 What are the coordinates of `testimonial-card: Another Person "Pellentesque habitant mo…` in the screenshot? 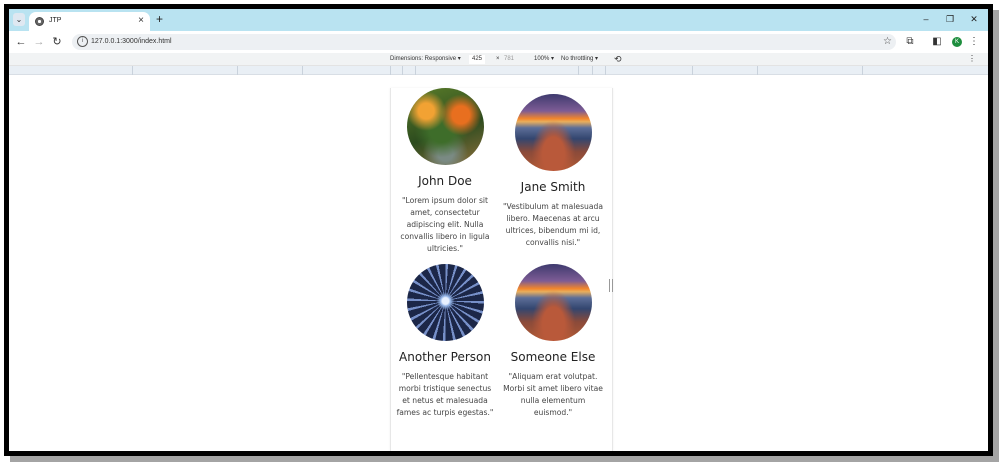 It's located at (445, 341).